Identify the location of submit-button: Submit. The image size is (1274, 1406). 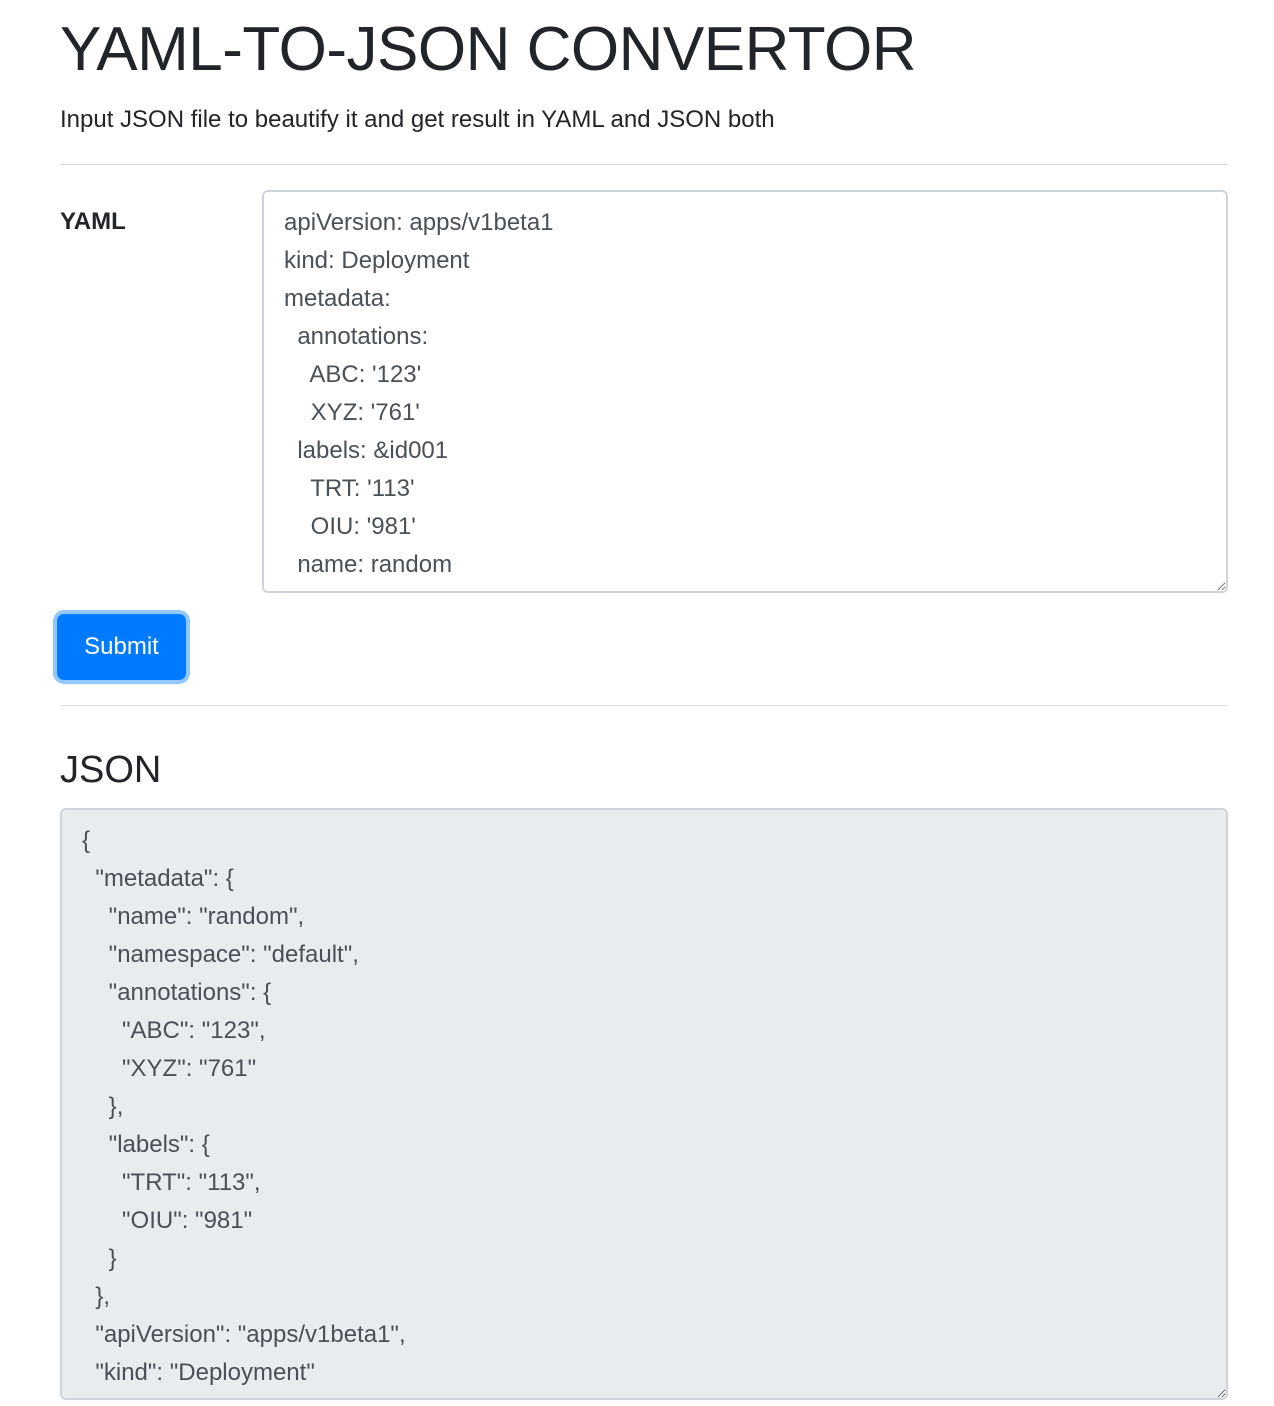
(121, 647).